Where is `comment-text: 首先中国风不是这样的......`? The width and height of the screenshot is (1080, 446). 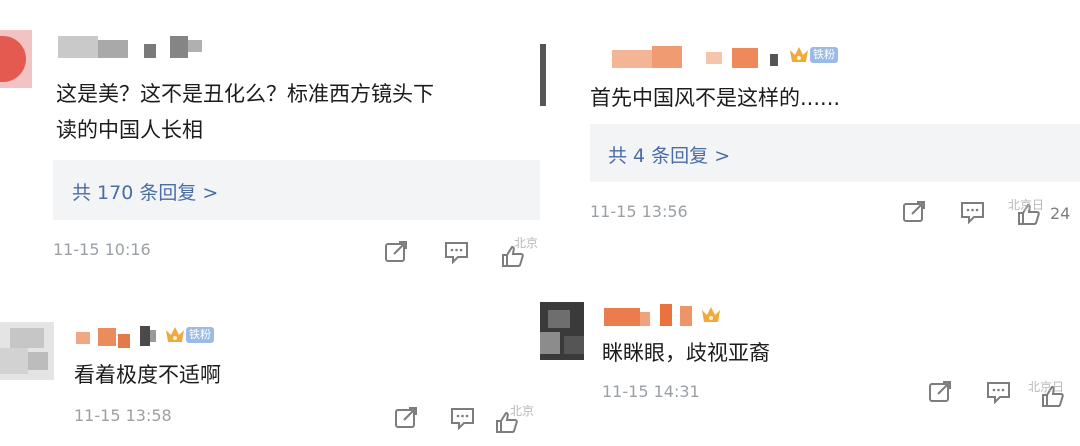
comment-text: 首先中国风不是这样的...... is located at coordinates (715, 98).